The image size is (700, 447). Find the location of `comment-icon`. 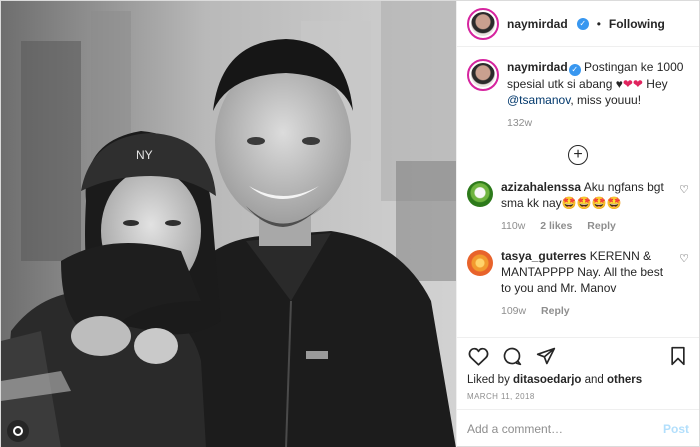

comment-icon is located at coordinates (512, 356).